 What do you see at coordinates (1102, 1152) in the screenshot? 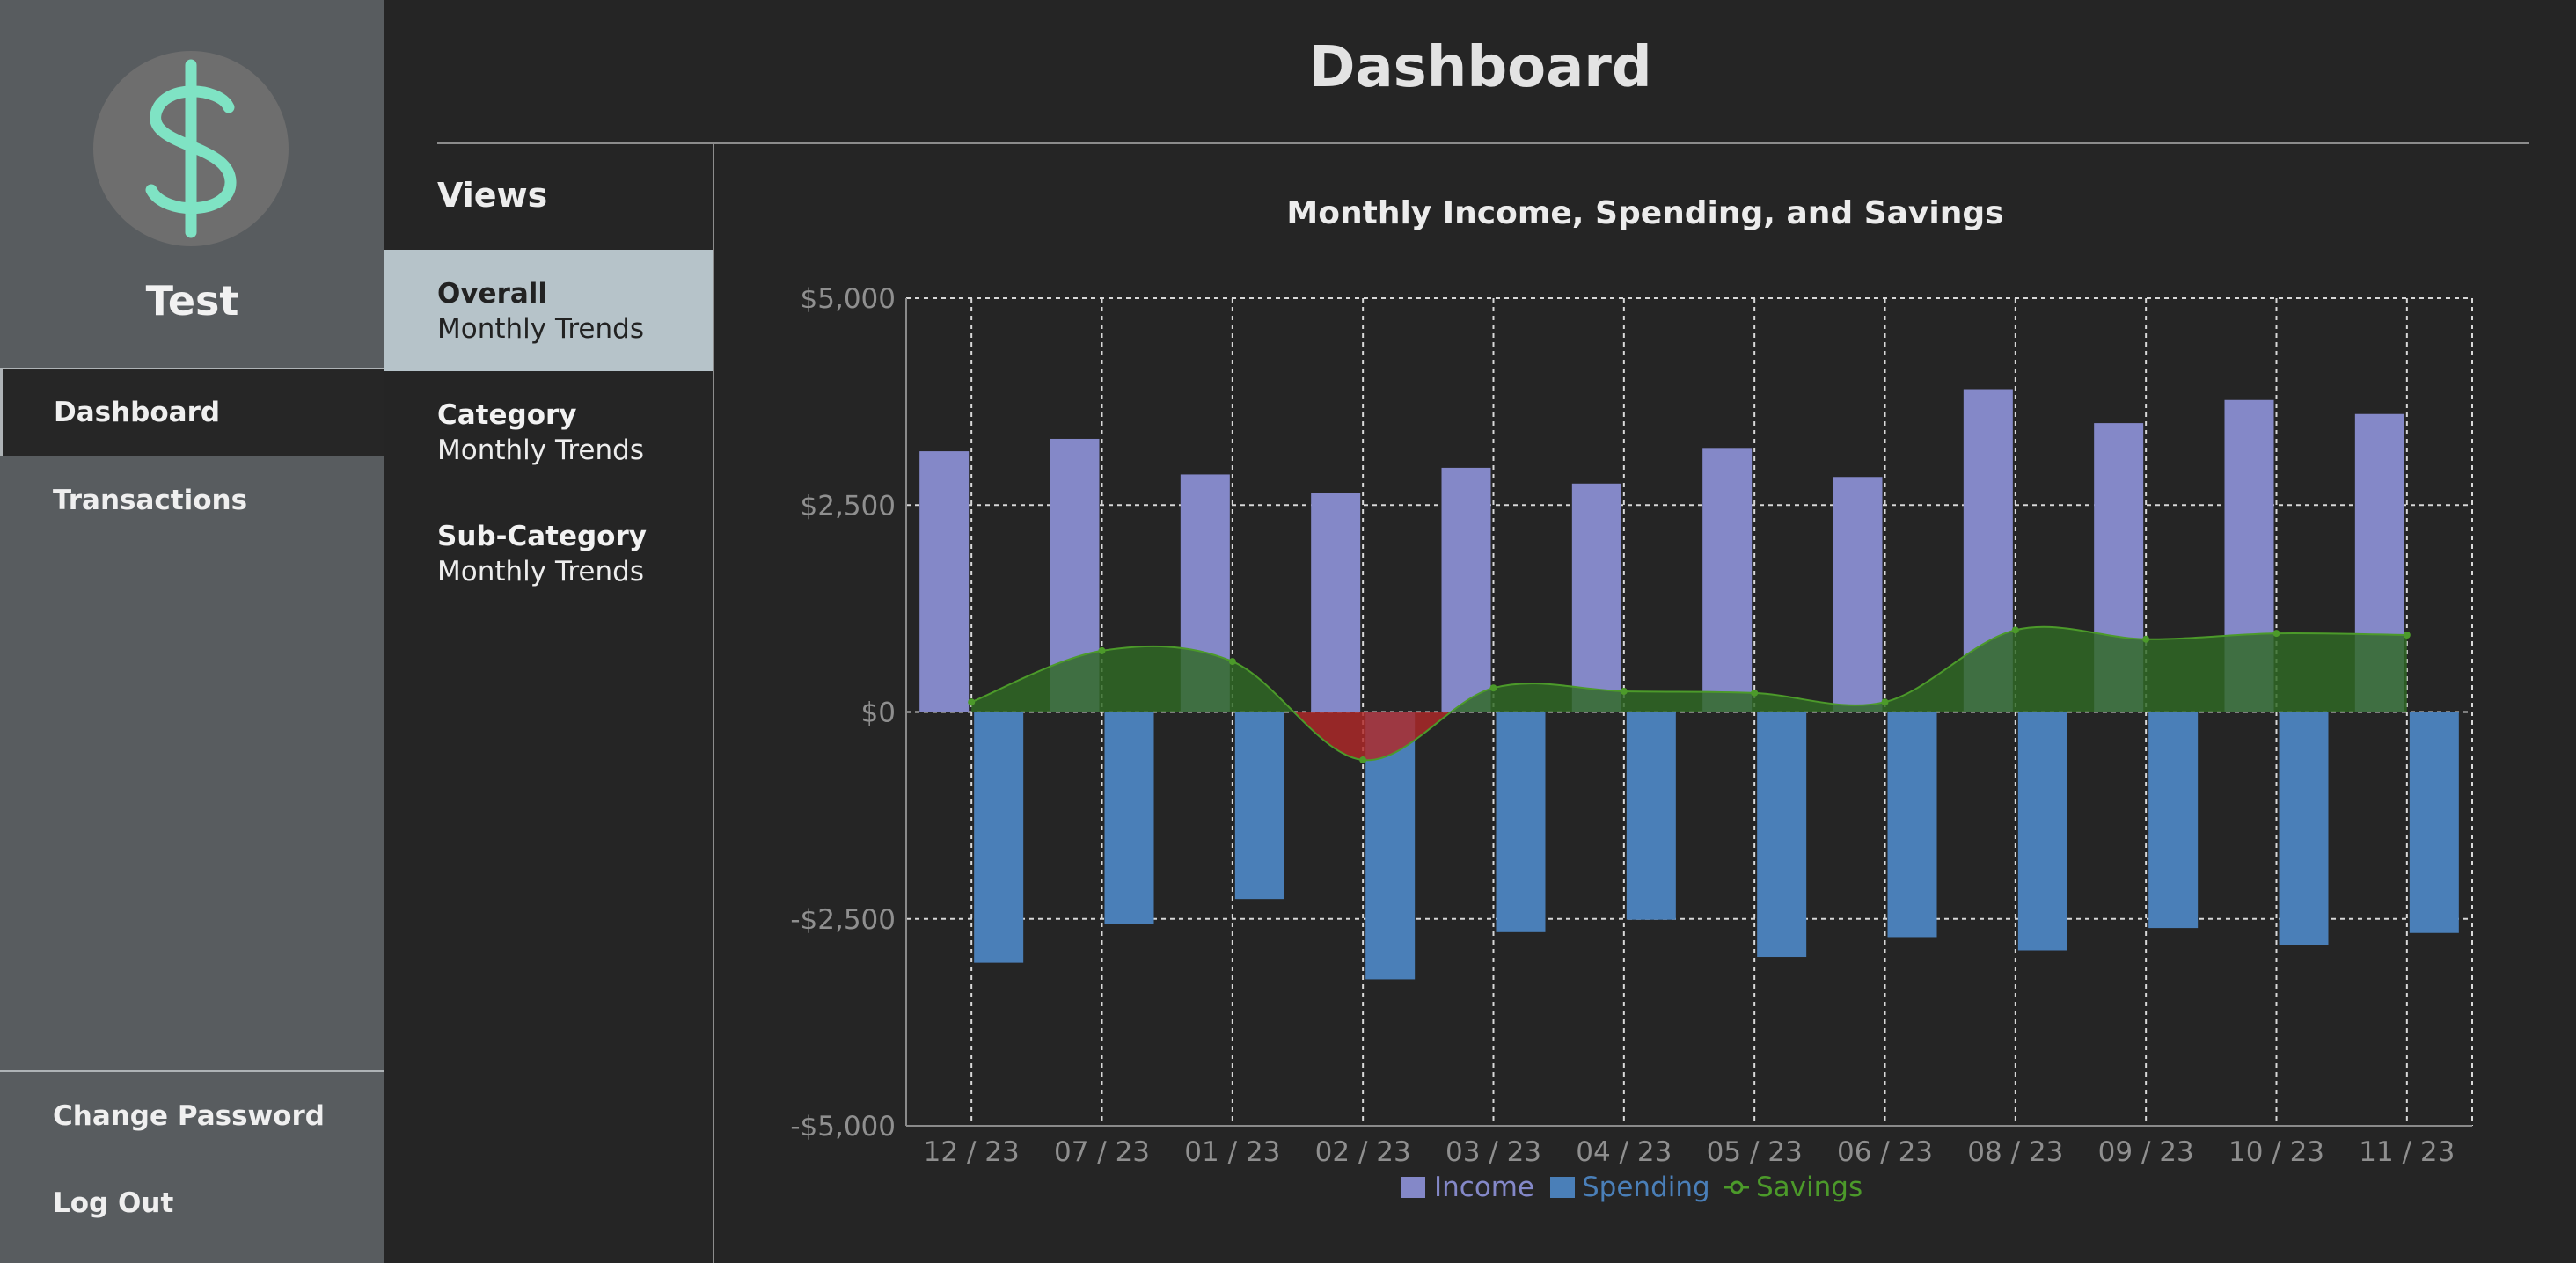
I see `x-tick-label: 07 / 23` at bounding box center [1102, 1152].